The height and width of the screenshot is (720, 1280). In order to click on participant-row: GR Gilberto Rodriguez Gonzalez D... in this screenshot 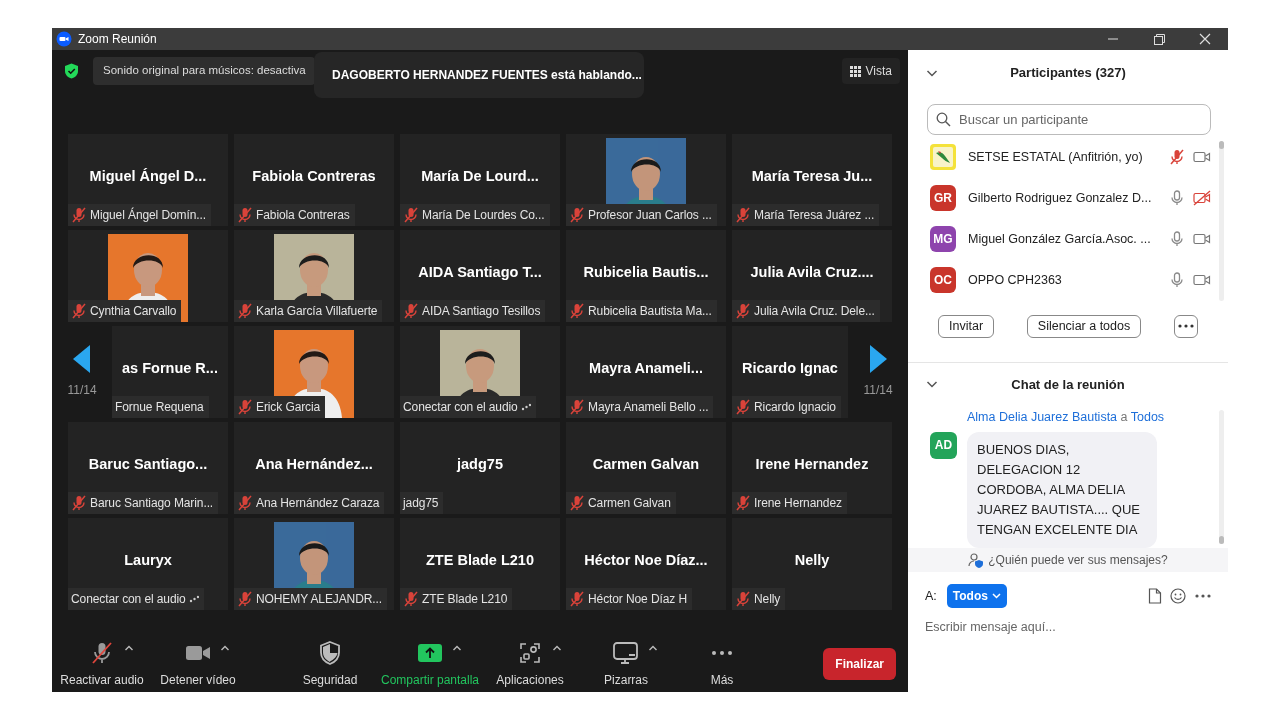, I will do `click(1061, 198)`.